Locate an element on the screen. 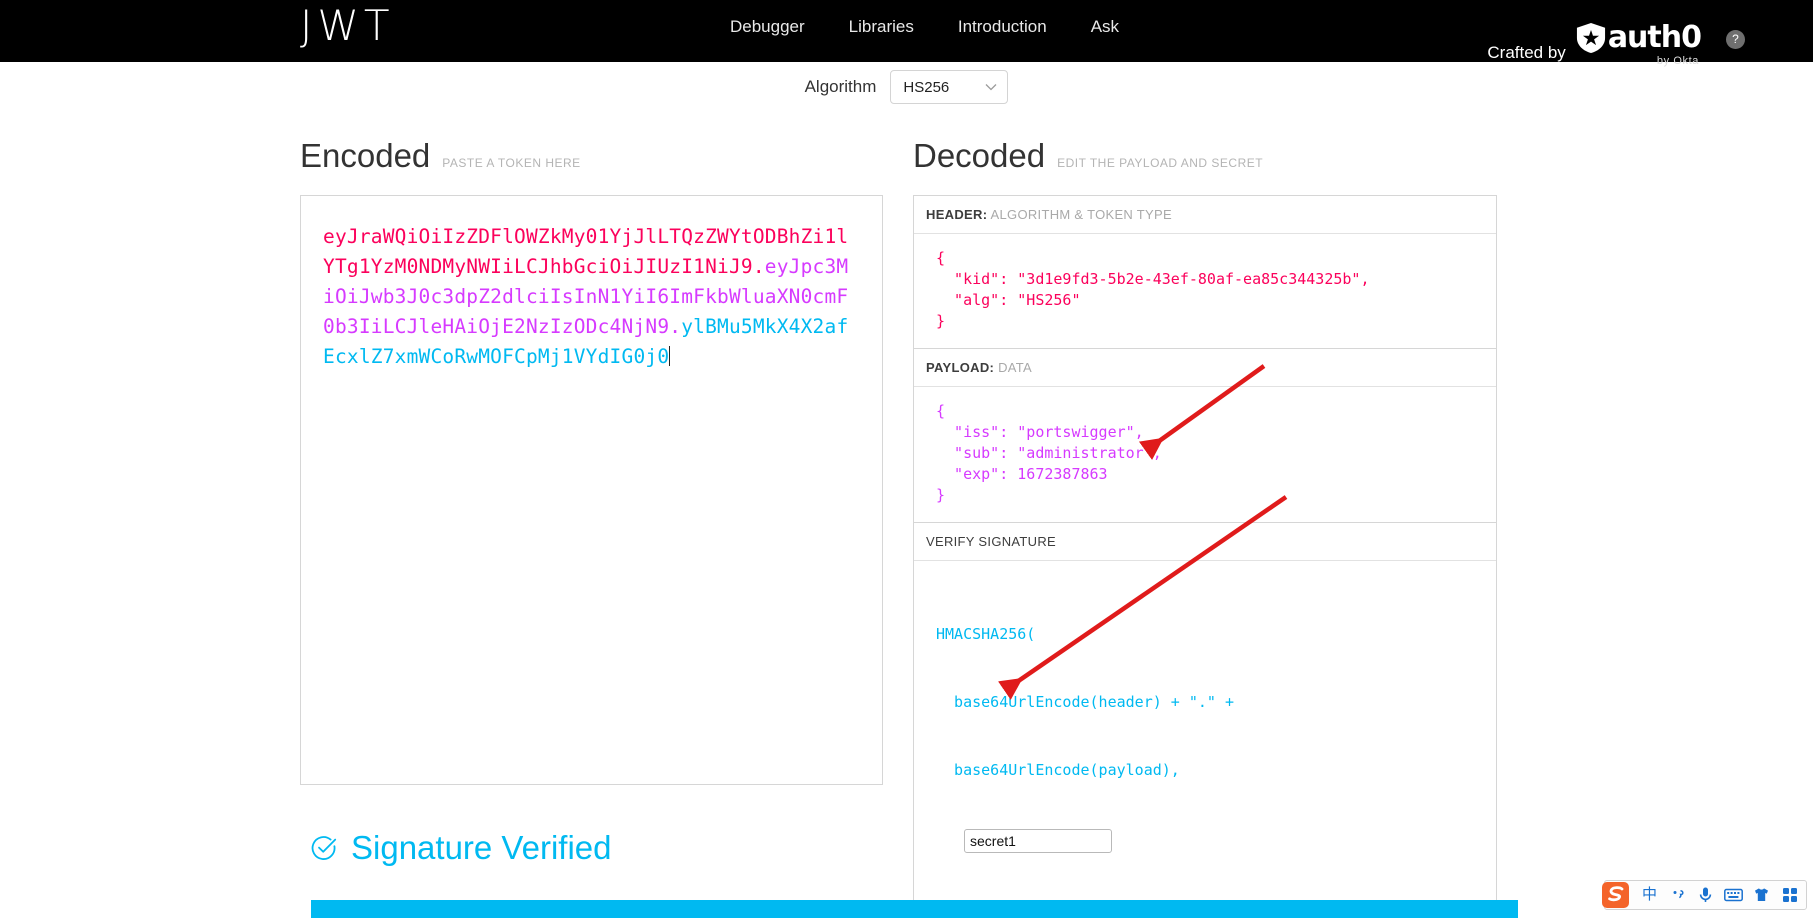 Image resolution: width=1813 pixels, height=918 pixels. chinese-mode-icon: 中 is located at coordinates (1649, 895).